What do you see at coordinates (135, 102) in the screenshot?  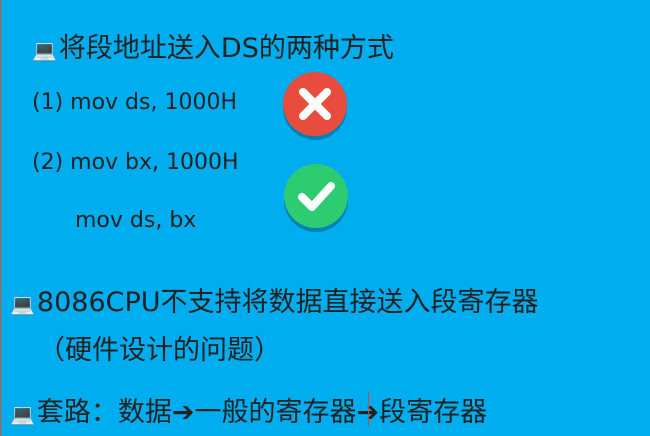 I see `option-1: (1) mov ds, 1000H` at bounding box center [135, 102].